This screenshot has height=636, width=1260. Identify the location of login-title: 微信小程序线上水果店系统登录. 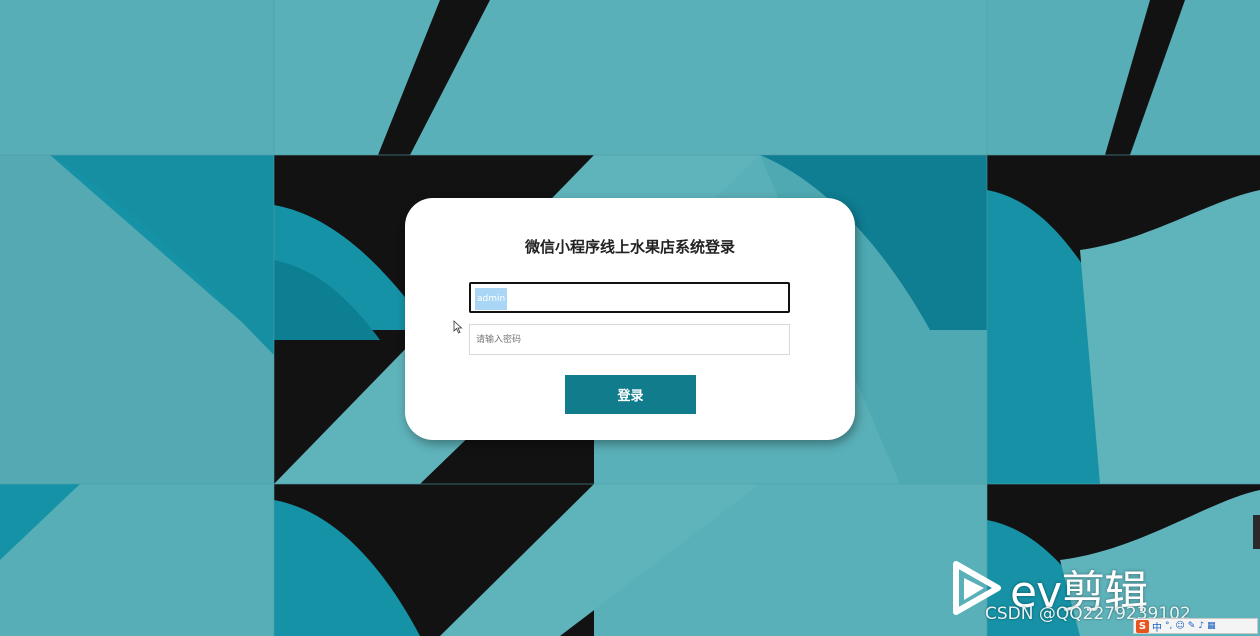
(629, 247).